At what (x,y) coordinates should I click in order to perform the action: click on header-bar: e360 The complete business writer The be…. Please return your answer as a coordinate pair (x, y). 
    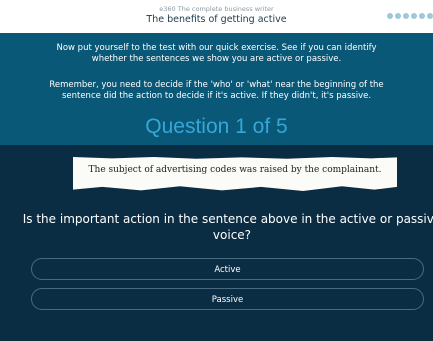
    Looking at the image, I should click on (216, 16).